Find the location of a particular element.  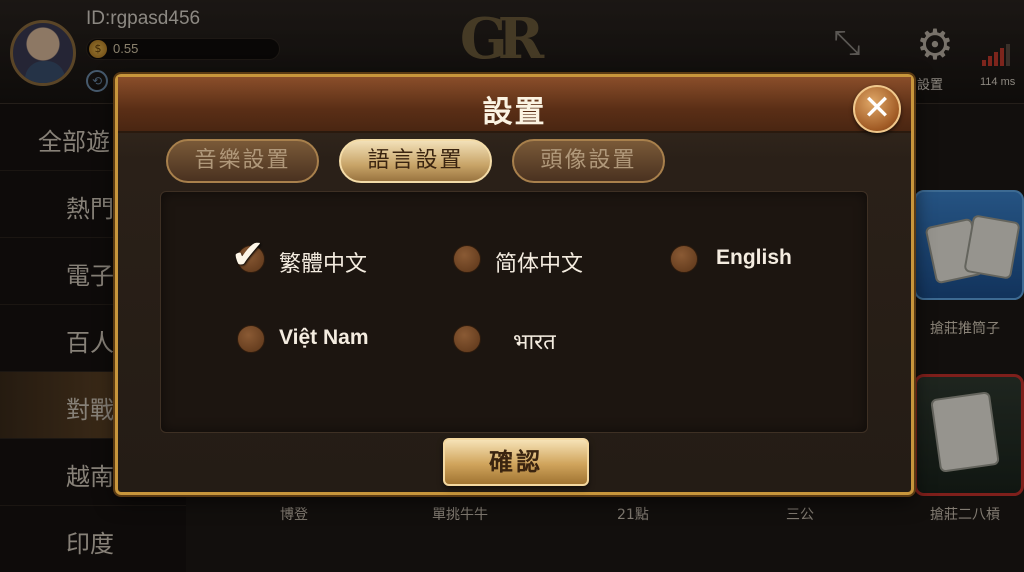

language-option-traditional-chinese: ✔ 繁體中文 is located at coordinates (324, 255).